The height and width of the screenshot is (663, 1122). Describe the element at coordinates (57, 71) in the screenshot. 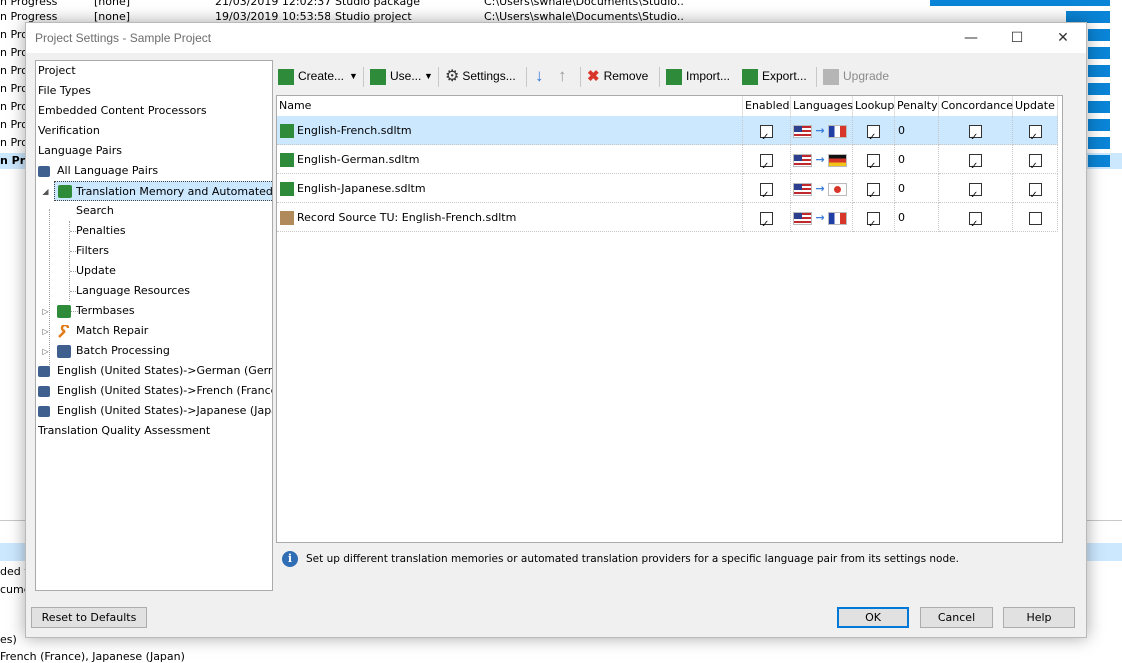

I see `nav-project: Project` at that location.